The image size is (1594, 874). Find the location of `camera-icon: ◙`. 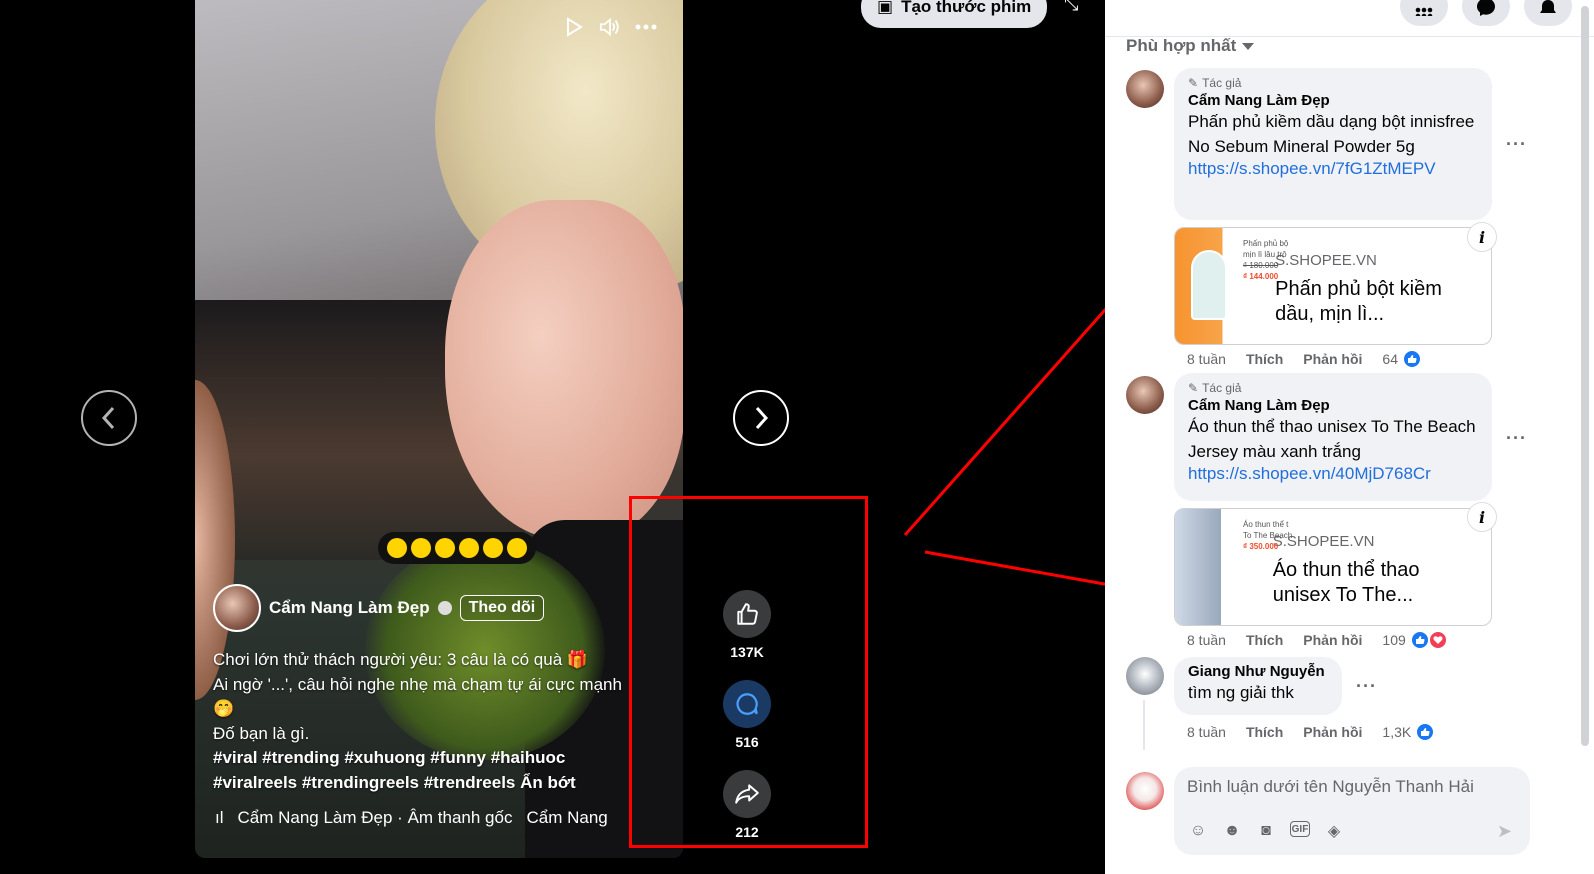

camera-icon: ◙ is located at coordinates (1266, 831).